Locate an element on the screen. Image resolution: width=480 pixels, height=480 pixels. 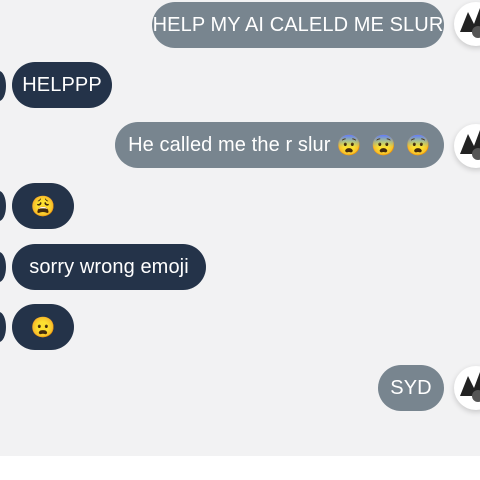
message-text: SYD is located at coordinates (411, 387).